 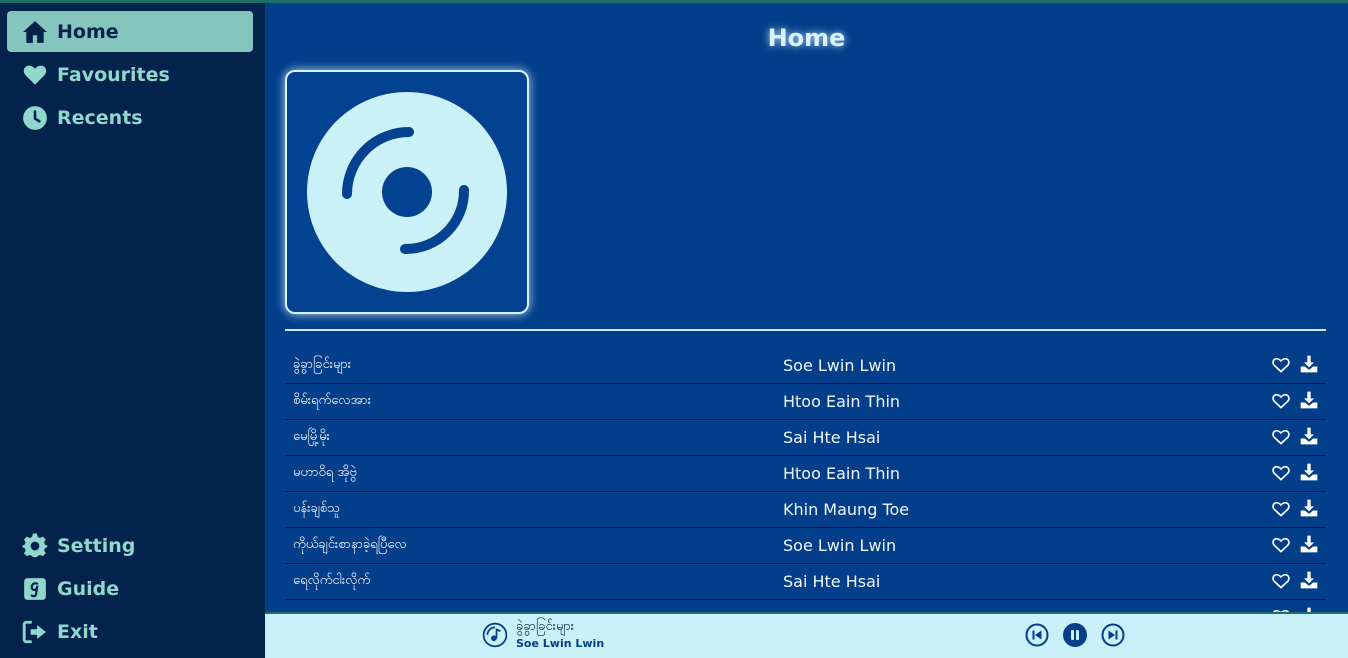 What do you see at coordinates (332, 400) in the screenshot?
I see `track-title: စိမ်းရက်လေအား` at bounding box center [332, 400].